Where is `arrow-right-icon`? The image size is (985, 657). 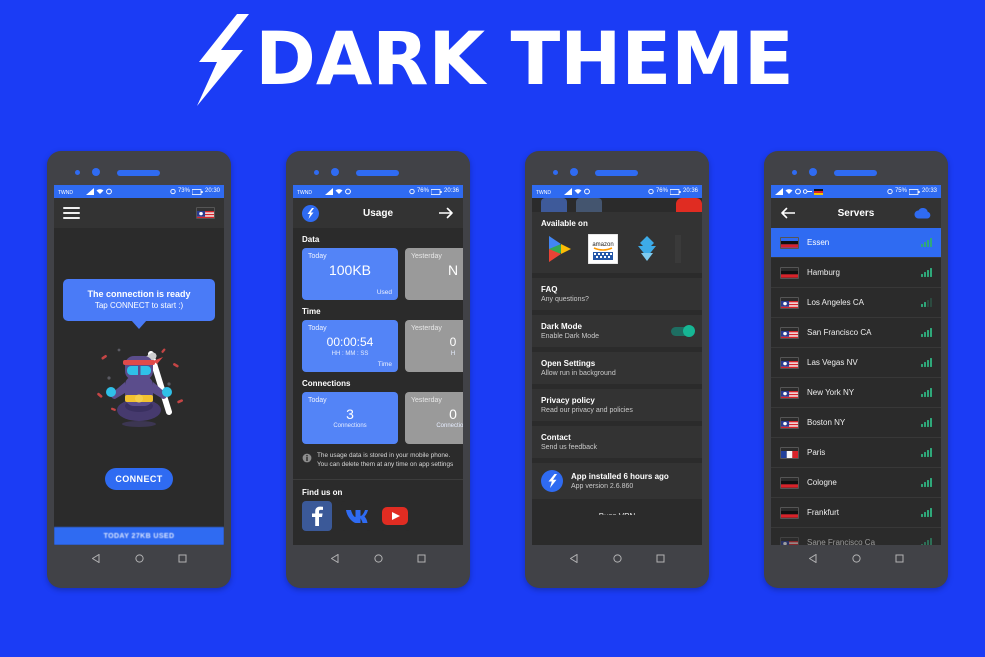 arrow-right-icon is located at coordinates (446, 213).